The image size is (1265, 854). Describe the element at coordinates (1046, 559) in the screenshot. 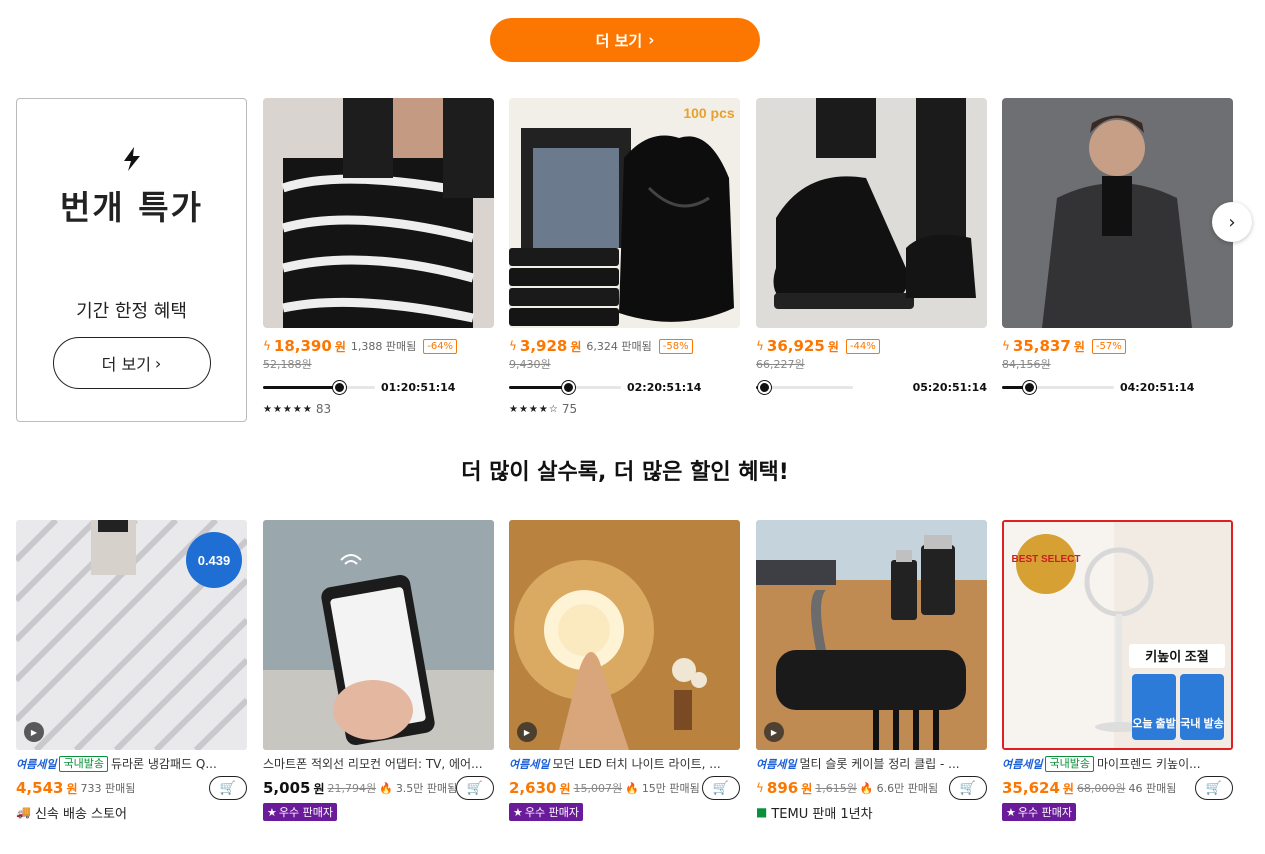

I see `image-badge-best: BEST SELECT` at that location.